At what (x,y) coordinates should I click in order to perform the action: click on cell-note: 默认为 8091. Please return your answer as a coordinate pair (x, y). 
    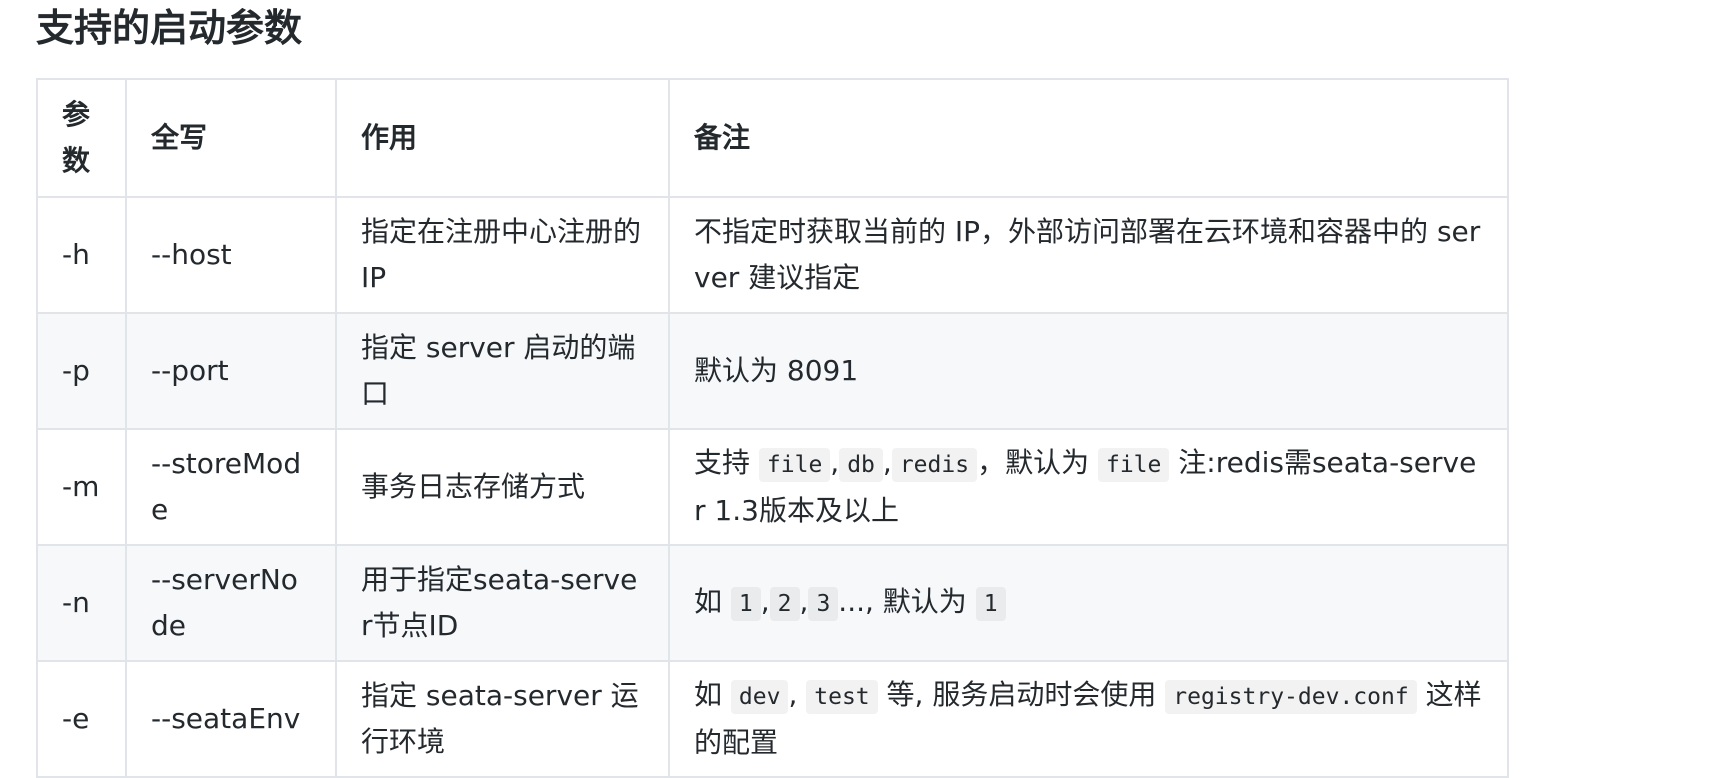
    Looking at the image, I should click on (1088, 371).